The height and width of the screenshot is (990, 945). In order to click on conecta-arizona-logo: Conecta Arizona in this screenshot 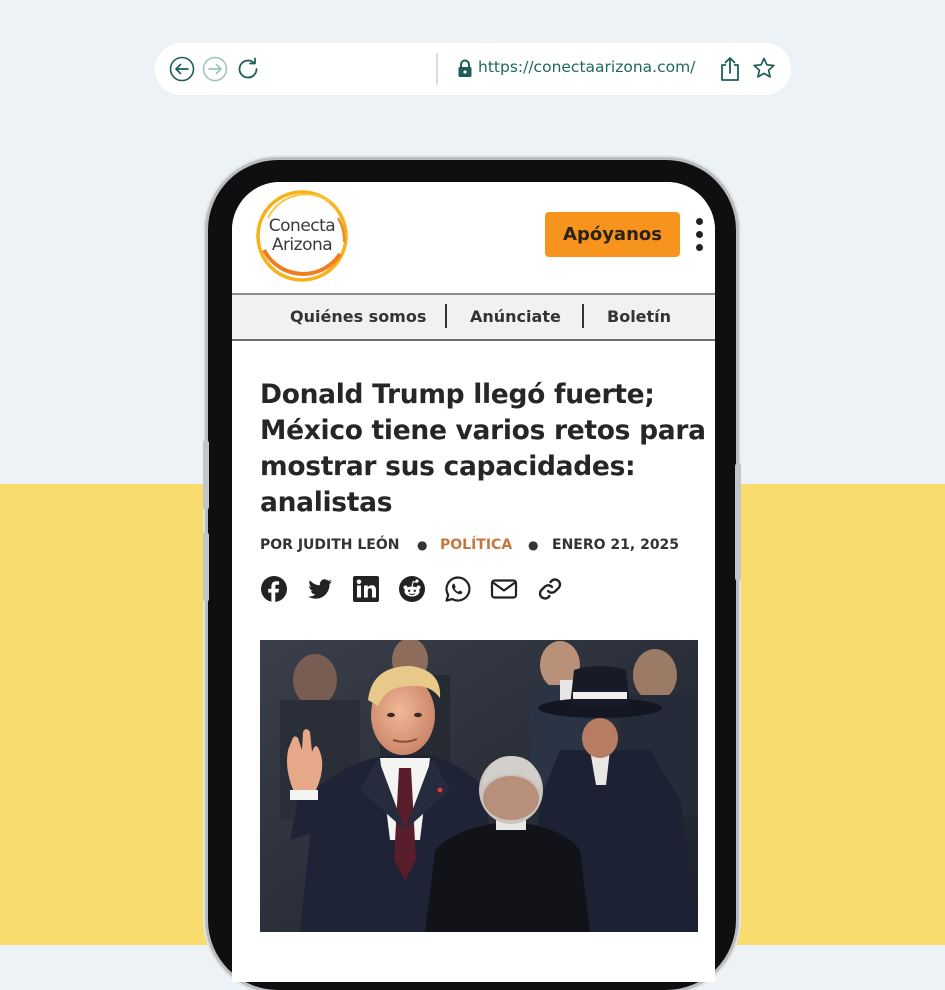, I will do `click(302, 236)`.